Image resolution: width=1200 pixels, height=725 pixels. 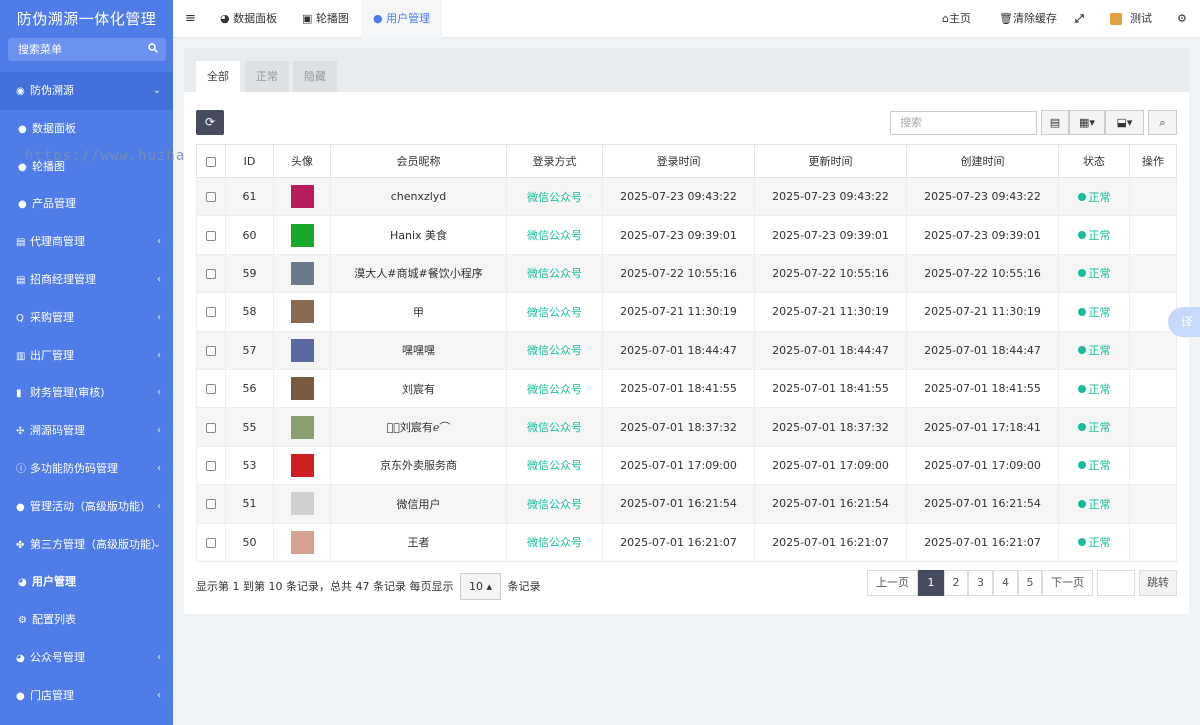 I want to click on next-page-button: 下一页, so click(x=1067, y=583).